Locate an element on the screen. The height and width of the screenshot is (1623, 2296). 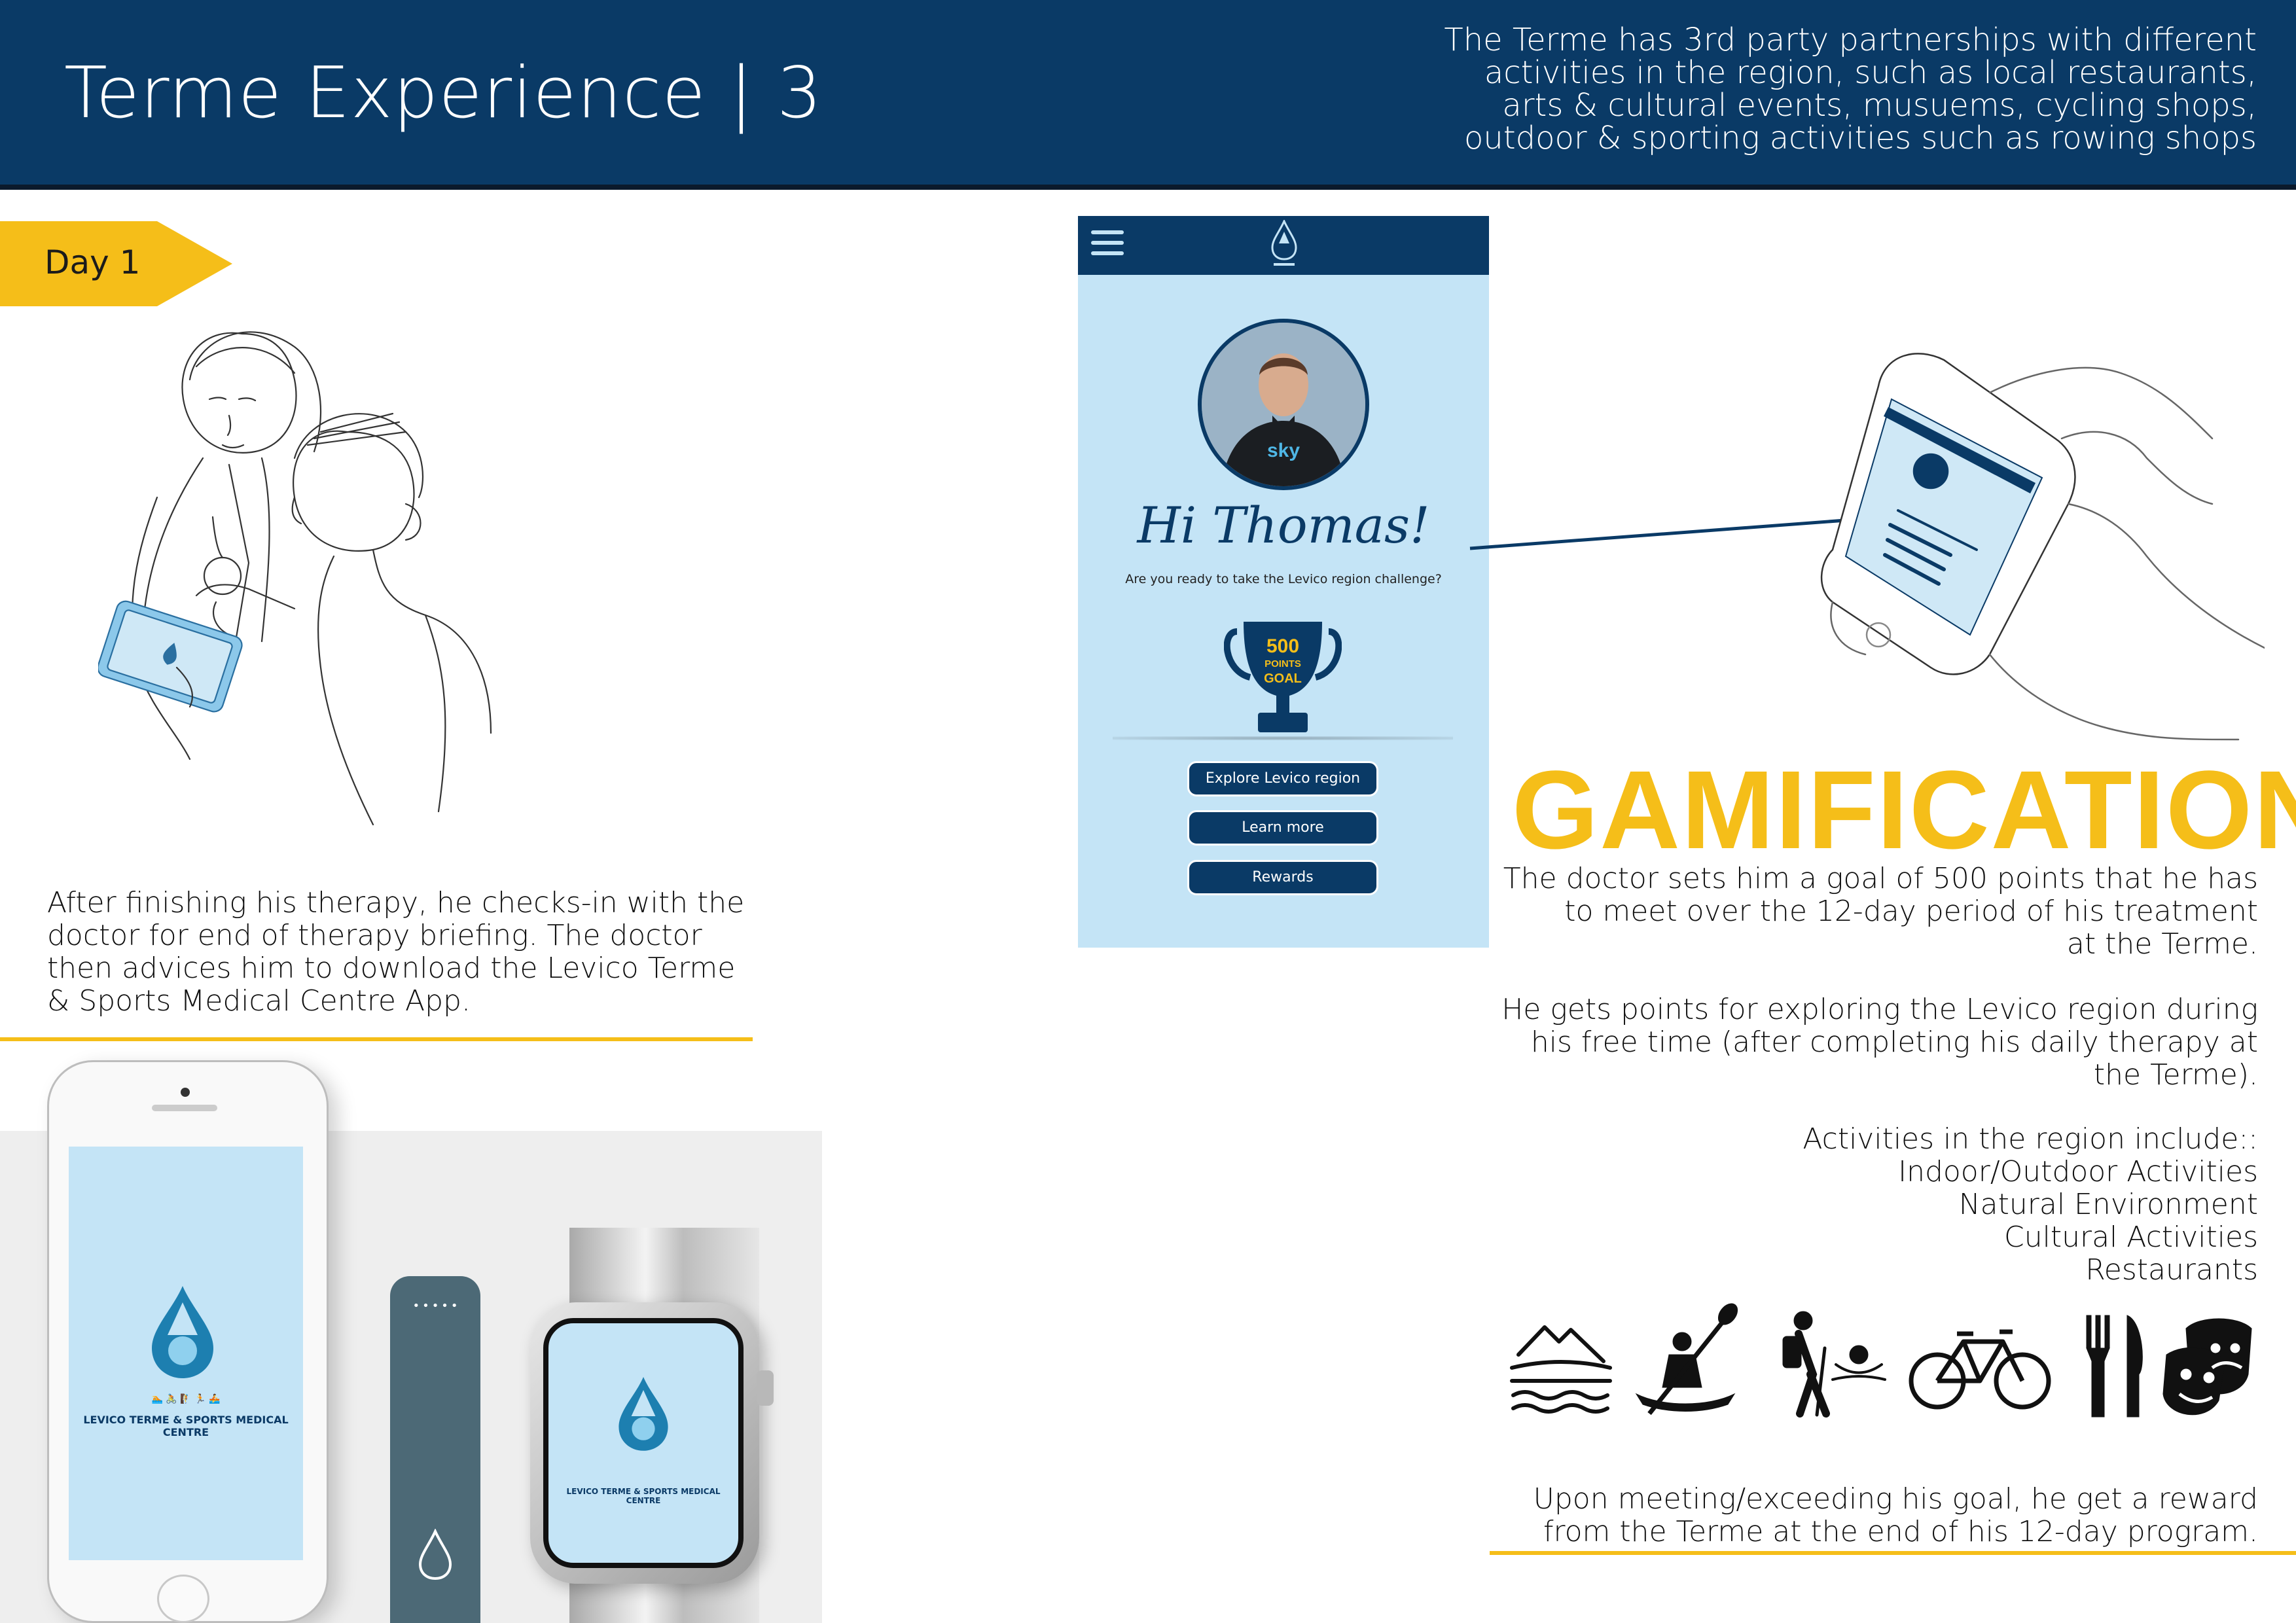
water-drop-logo-icon is located at coordinates (182, 1332).